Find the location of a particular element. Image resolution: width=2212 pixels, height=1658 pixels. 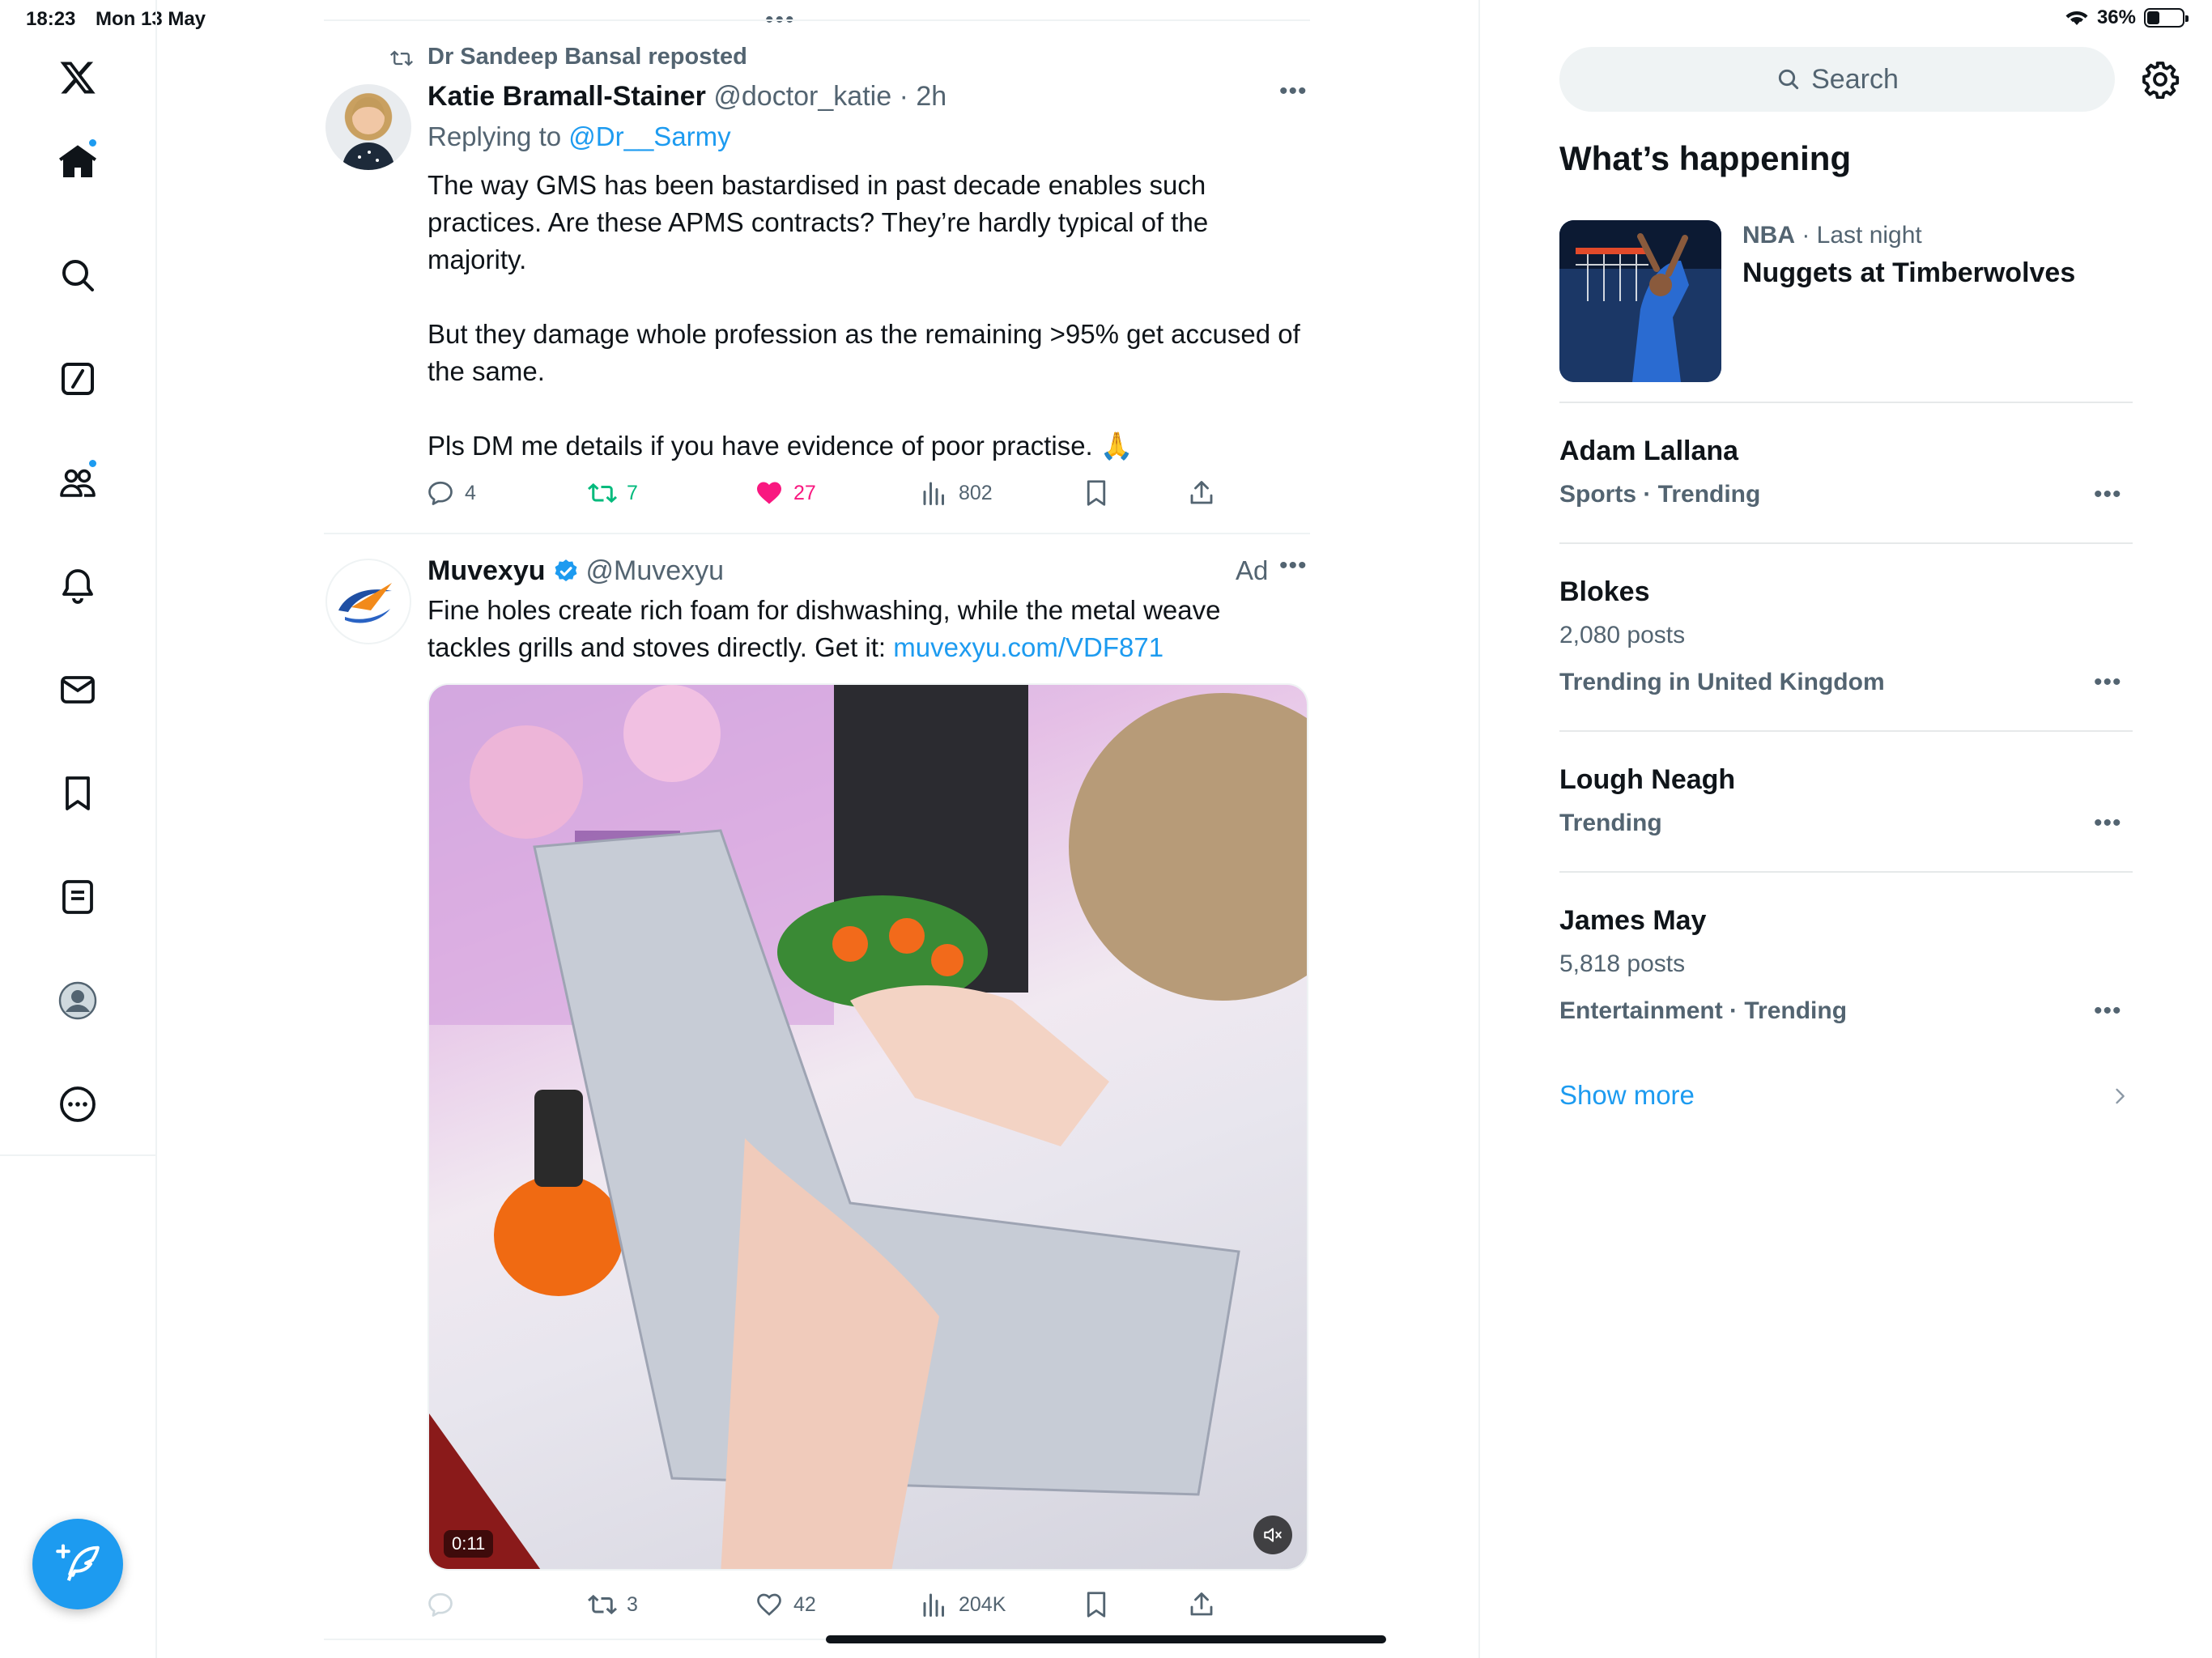

chevron-right-icon is located at coordinates (2120, 1096).